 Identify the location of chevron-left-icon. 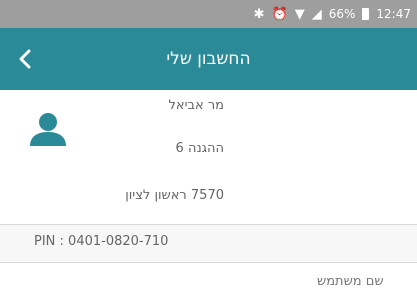
(25, 59).